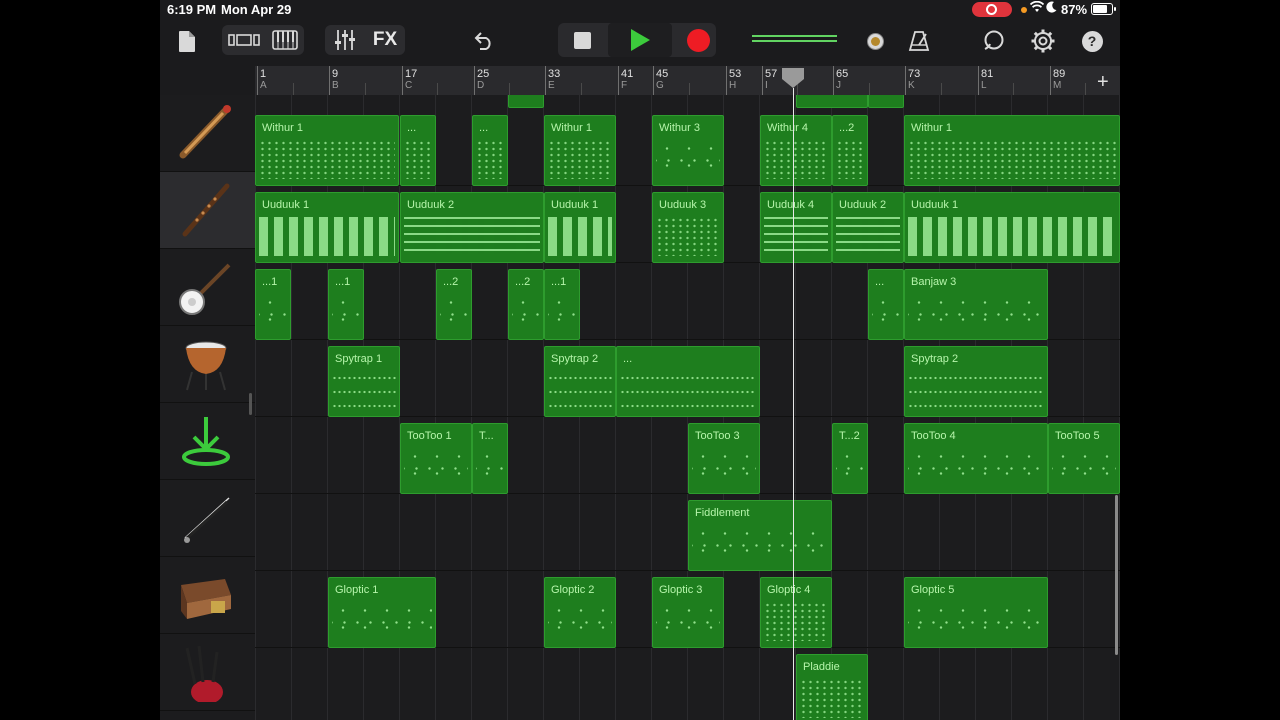 The height and width of the screenshot is (720, 1280). What do you see at coordinates (976, 304) in the screenshot?
I see `region: Banjaw 3` at bounding box center [976, 304].